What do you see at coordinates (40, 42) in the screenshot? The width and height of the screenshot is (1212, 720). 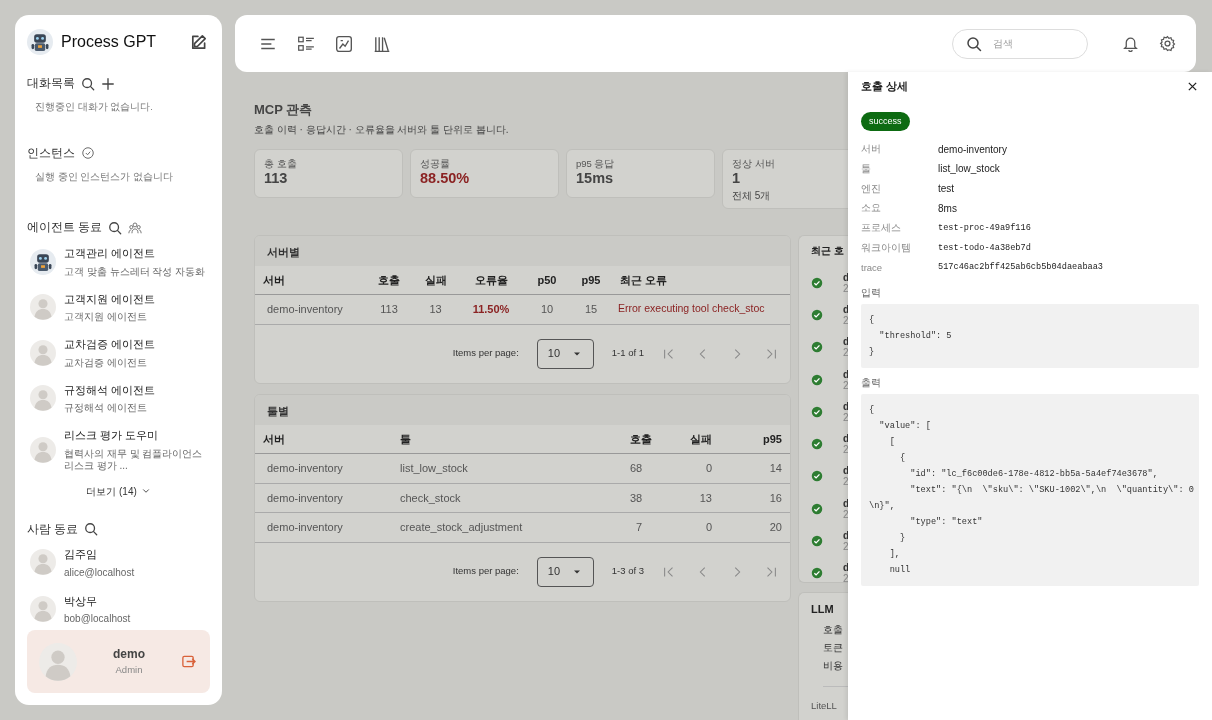 I see `logo-icon` at bounding box center [40, 42].